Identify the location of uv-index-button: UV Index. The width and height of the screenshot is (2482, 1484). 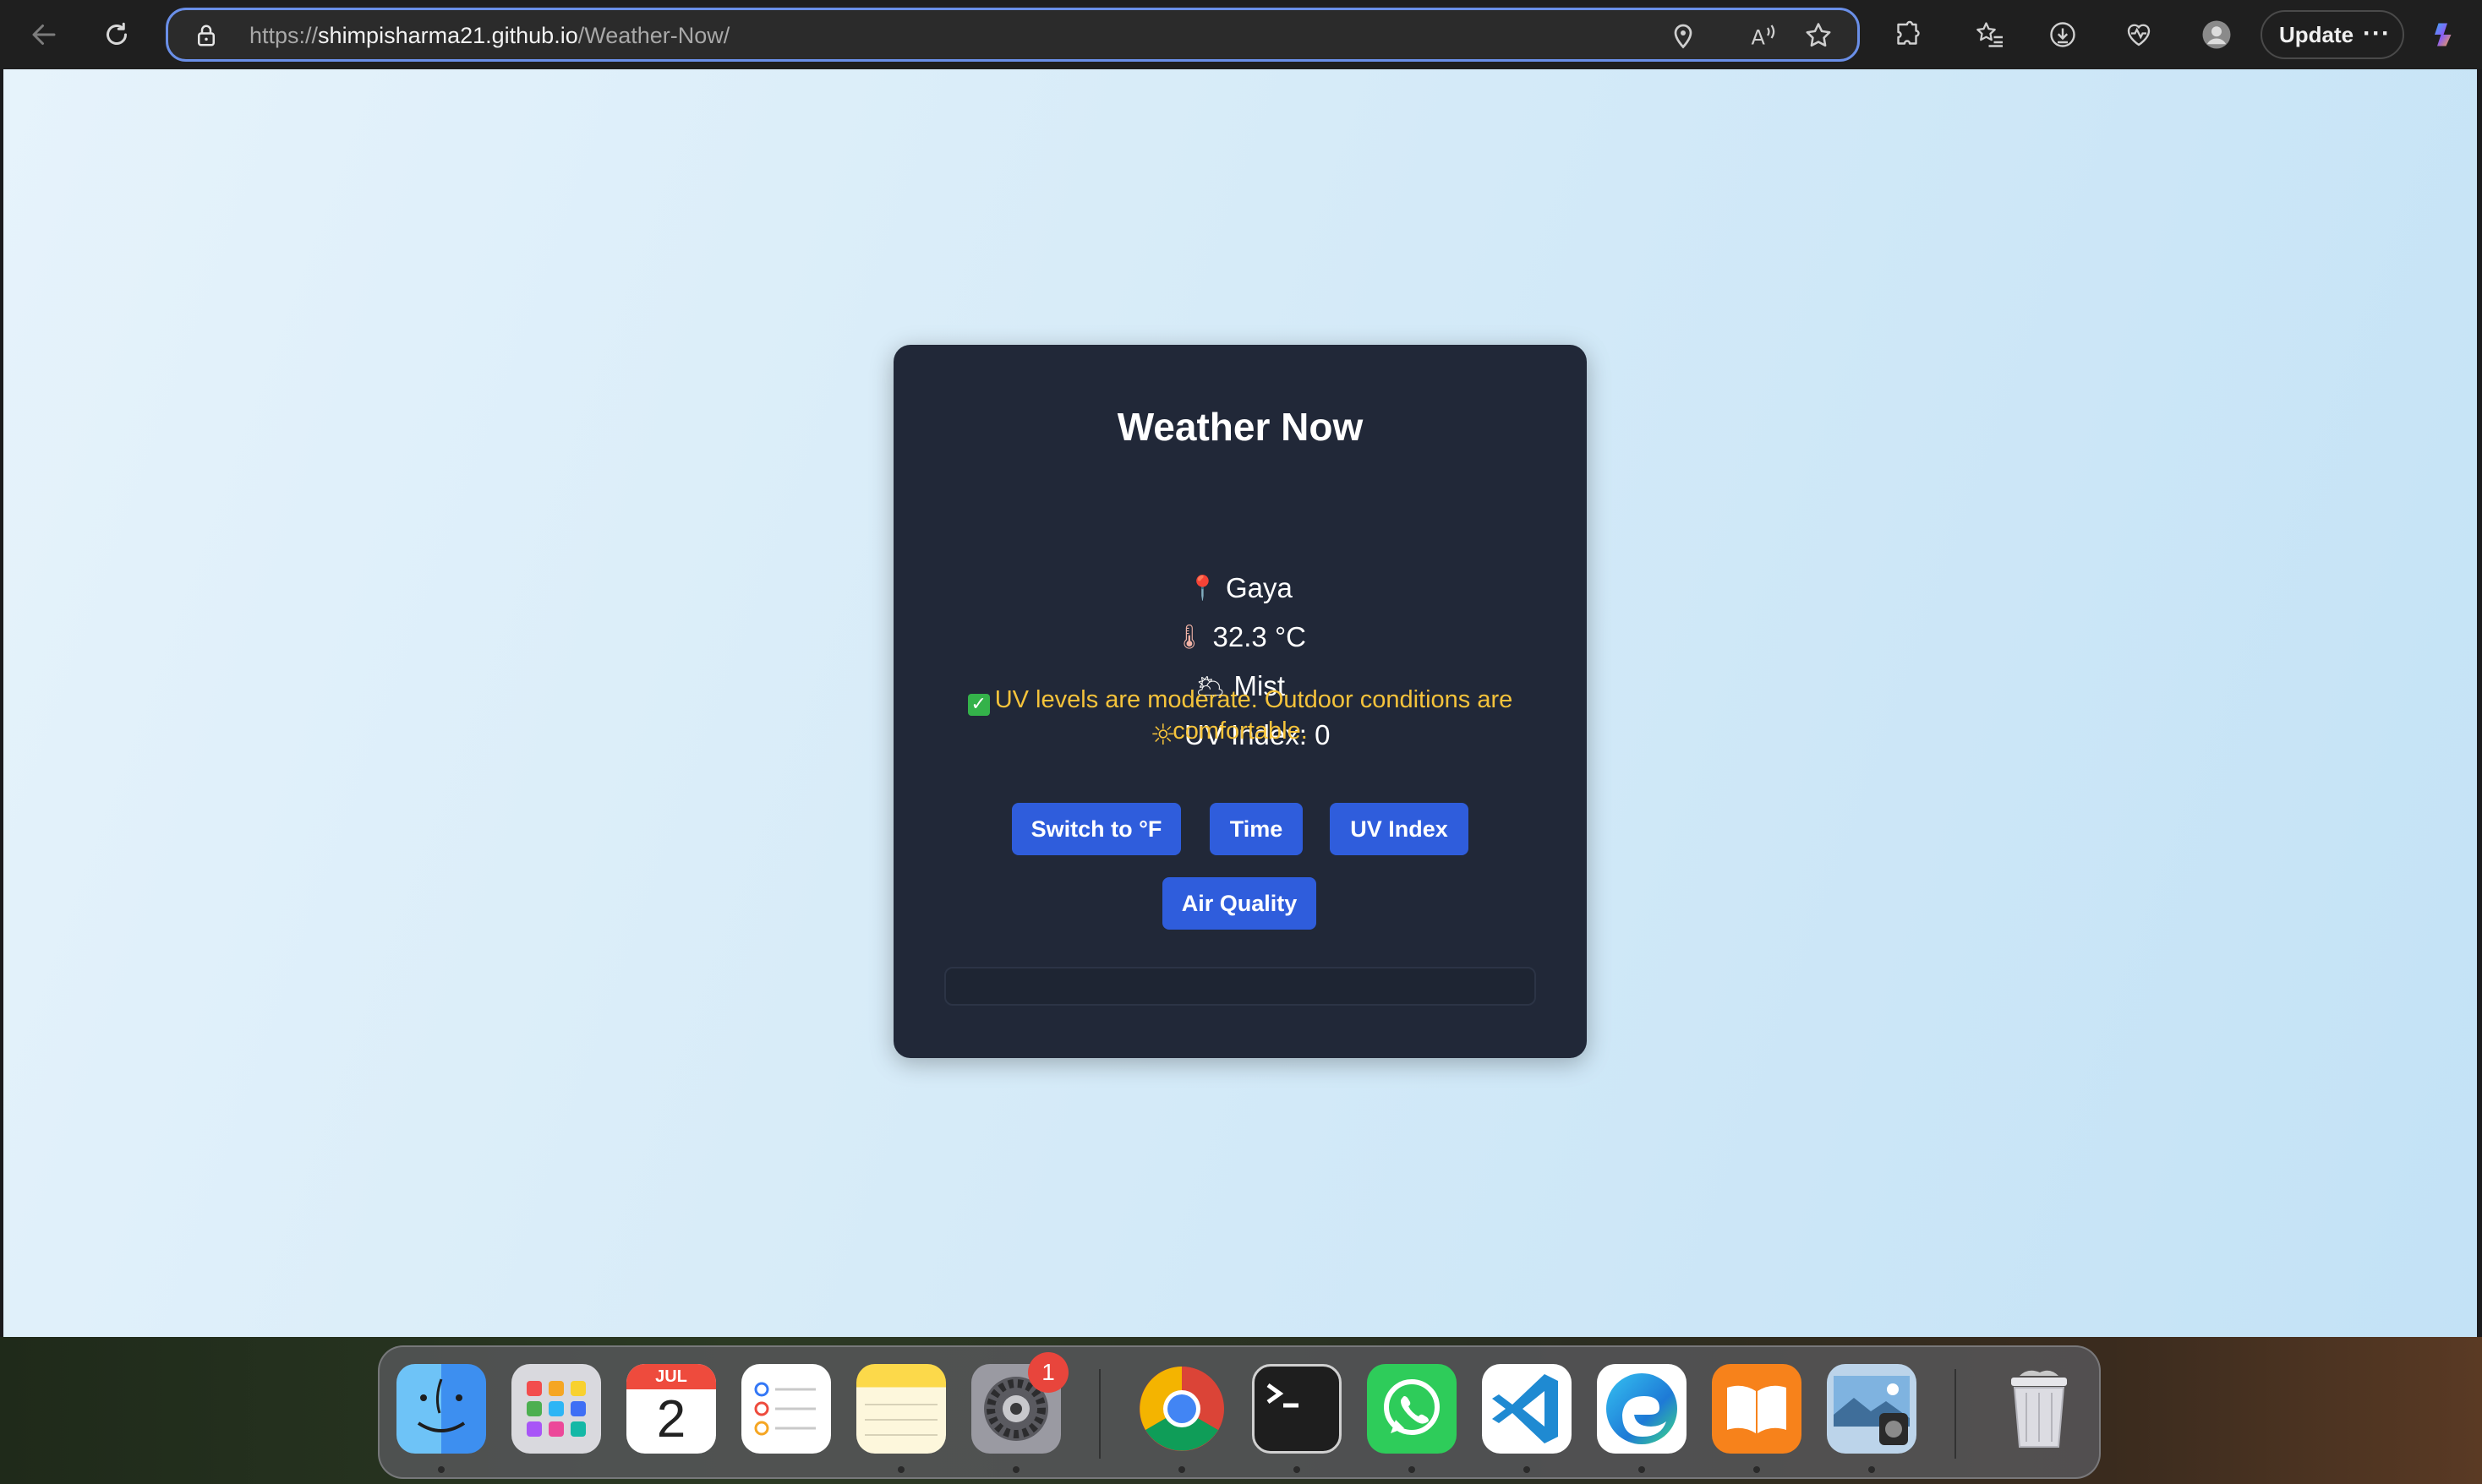
(1399, 829).